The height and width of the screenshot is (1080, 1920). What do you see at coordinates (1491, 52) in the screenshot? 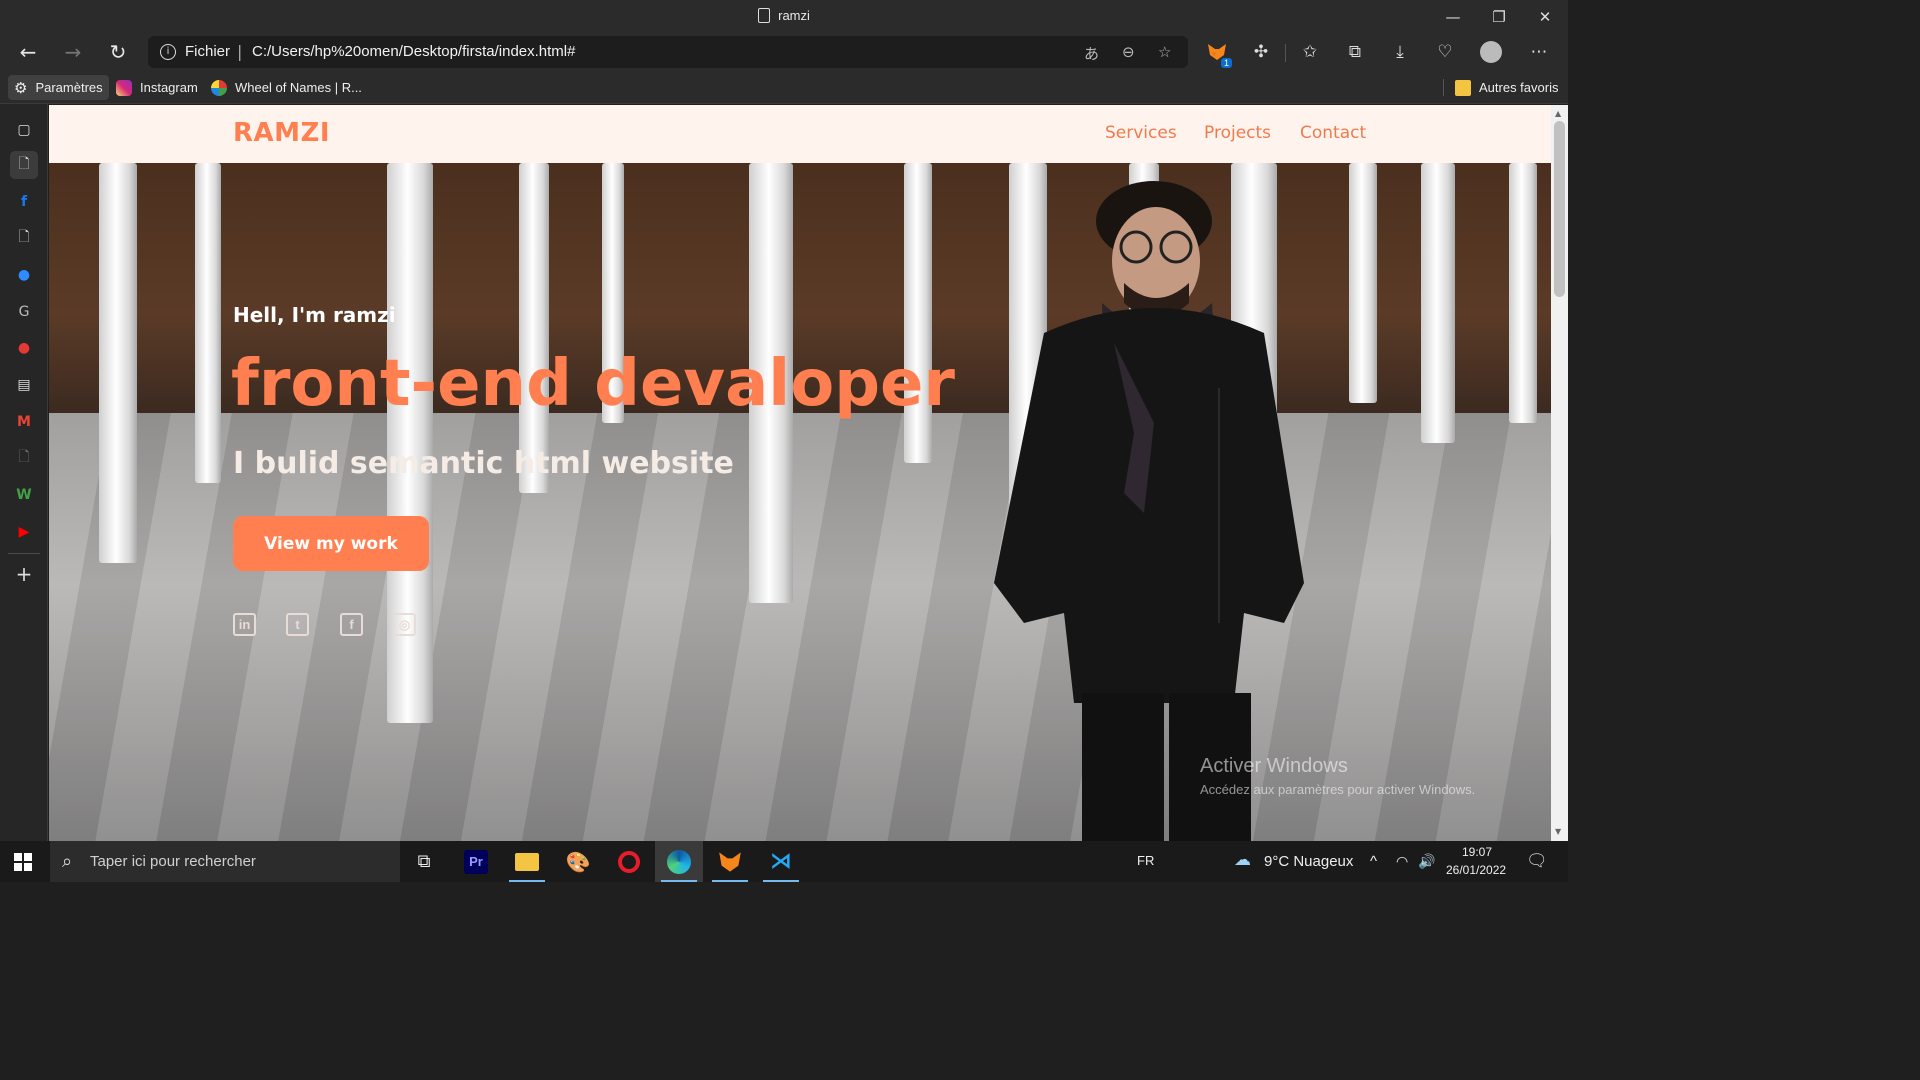
I see `profile-avatar-icon` at bounding box center [1491, 52].